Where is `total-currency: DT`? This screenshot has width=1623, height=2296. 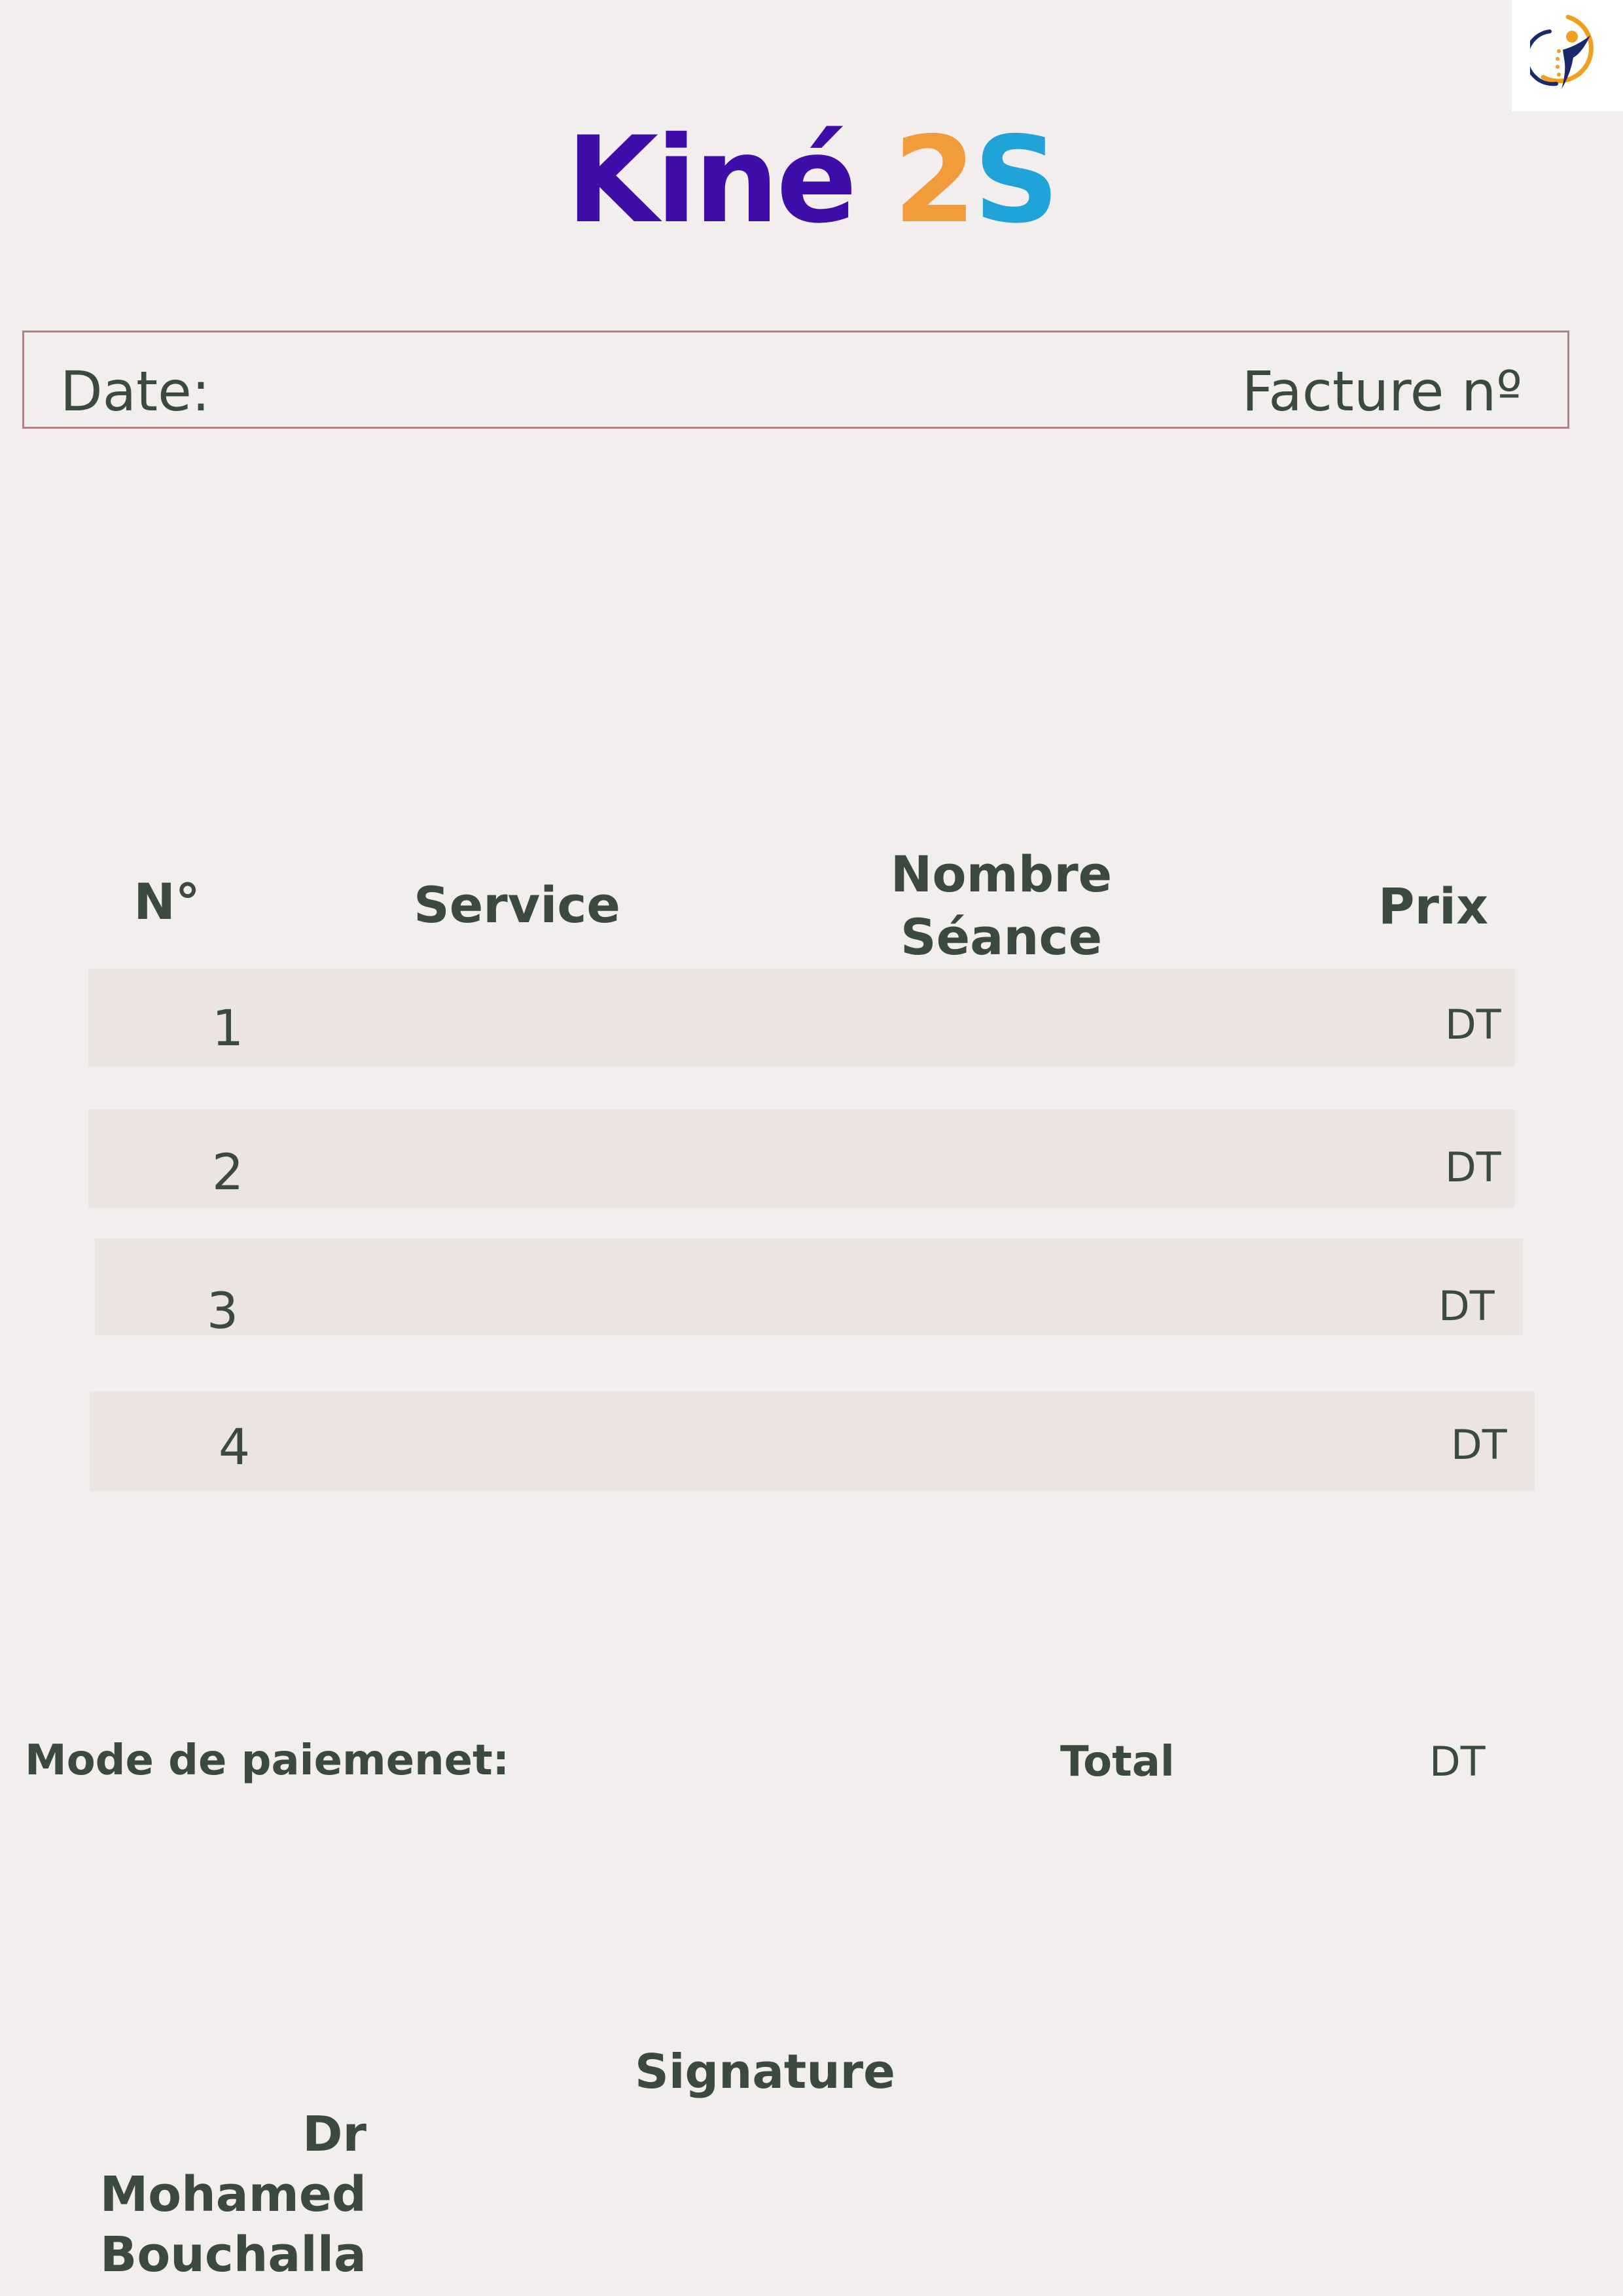
total-currency: DT is located at coordinates (1458, 1761).